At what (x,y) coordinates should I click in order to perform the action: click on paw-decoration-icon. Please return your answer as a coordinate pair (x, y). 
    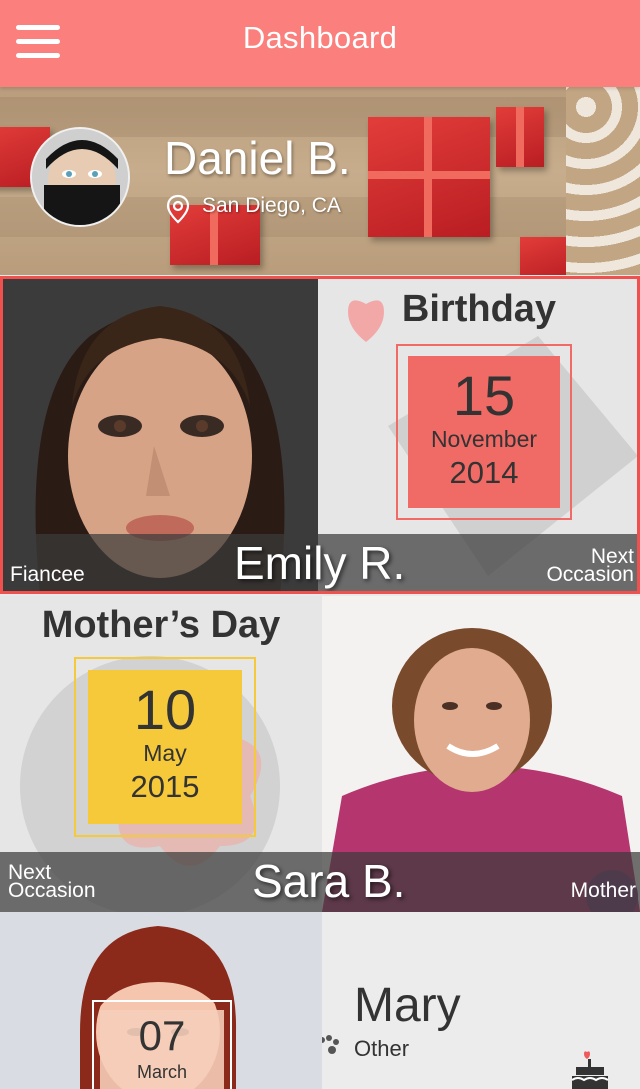
    Looking at the image, I should click on (330, 1044).